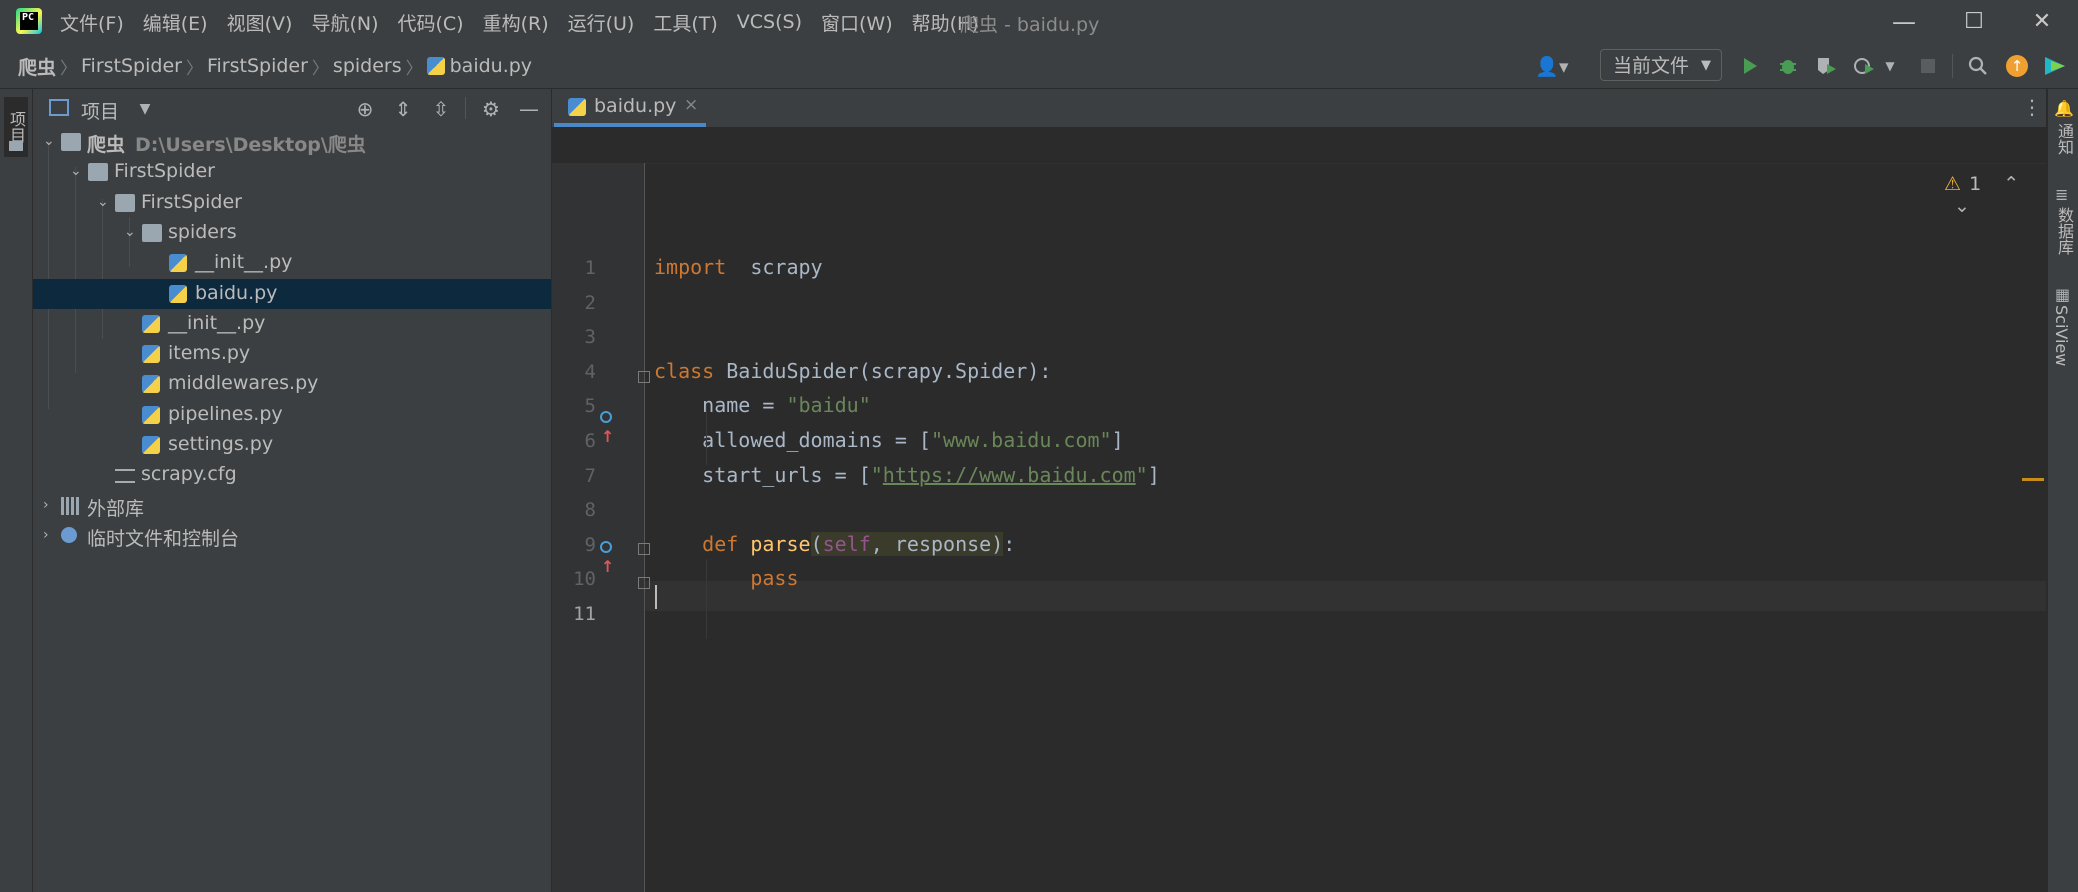 This screenshot has width=2078, height=892. I want to click on tree-item: ⌄ spiders, so click(292, 233).